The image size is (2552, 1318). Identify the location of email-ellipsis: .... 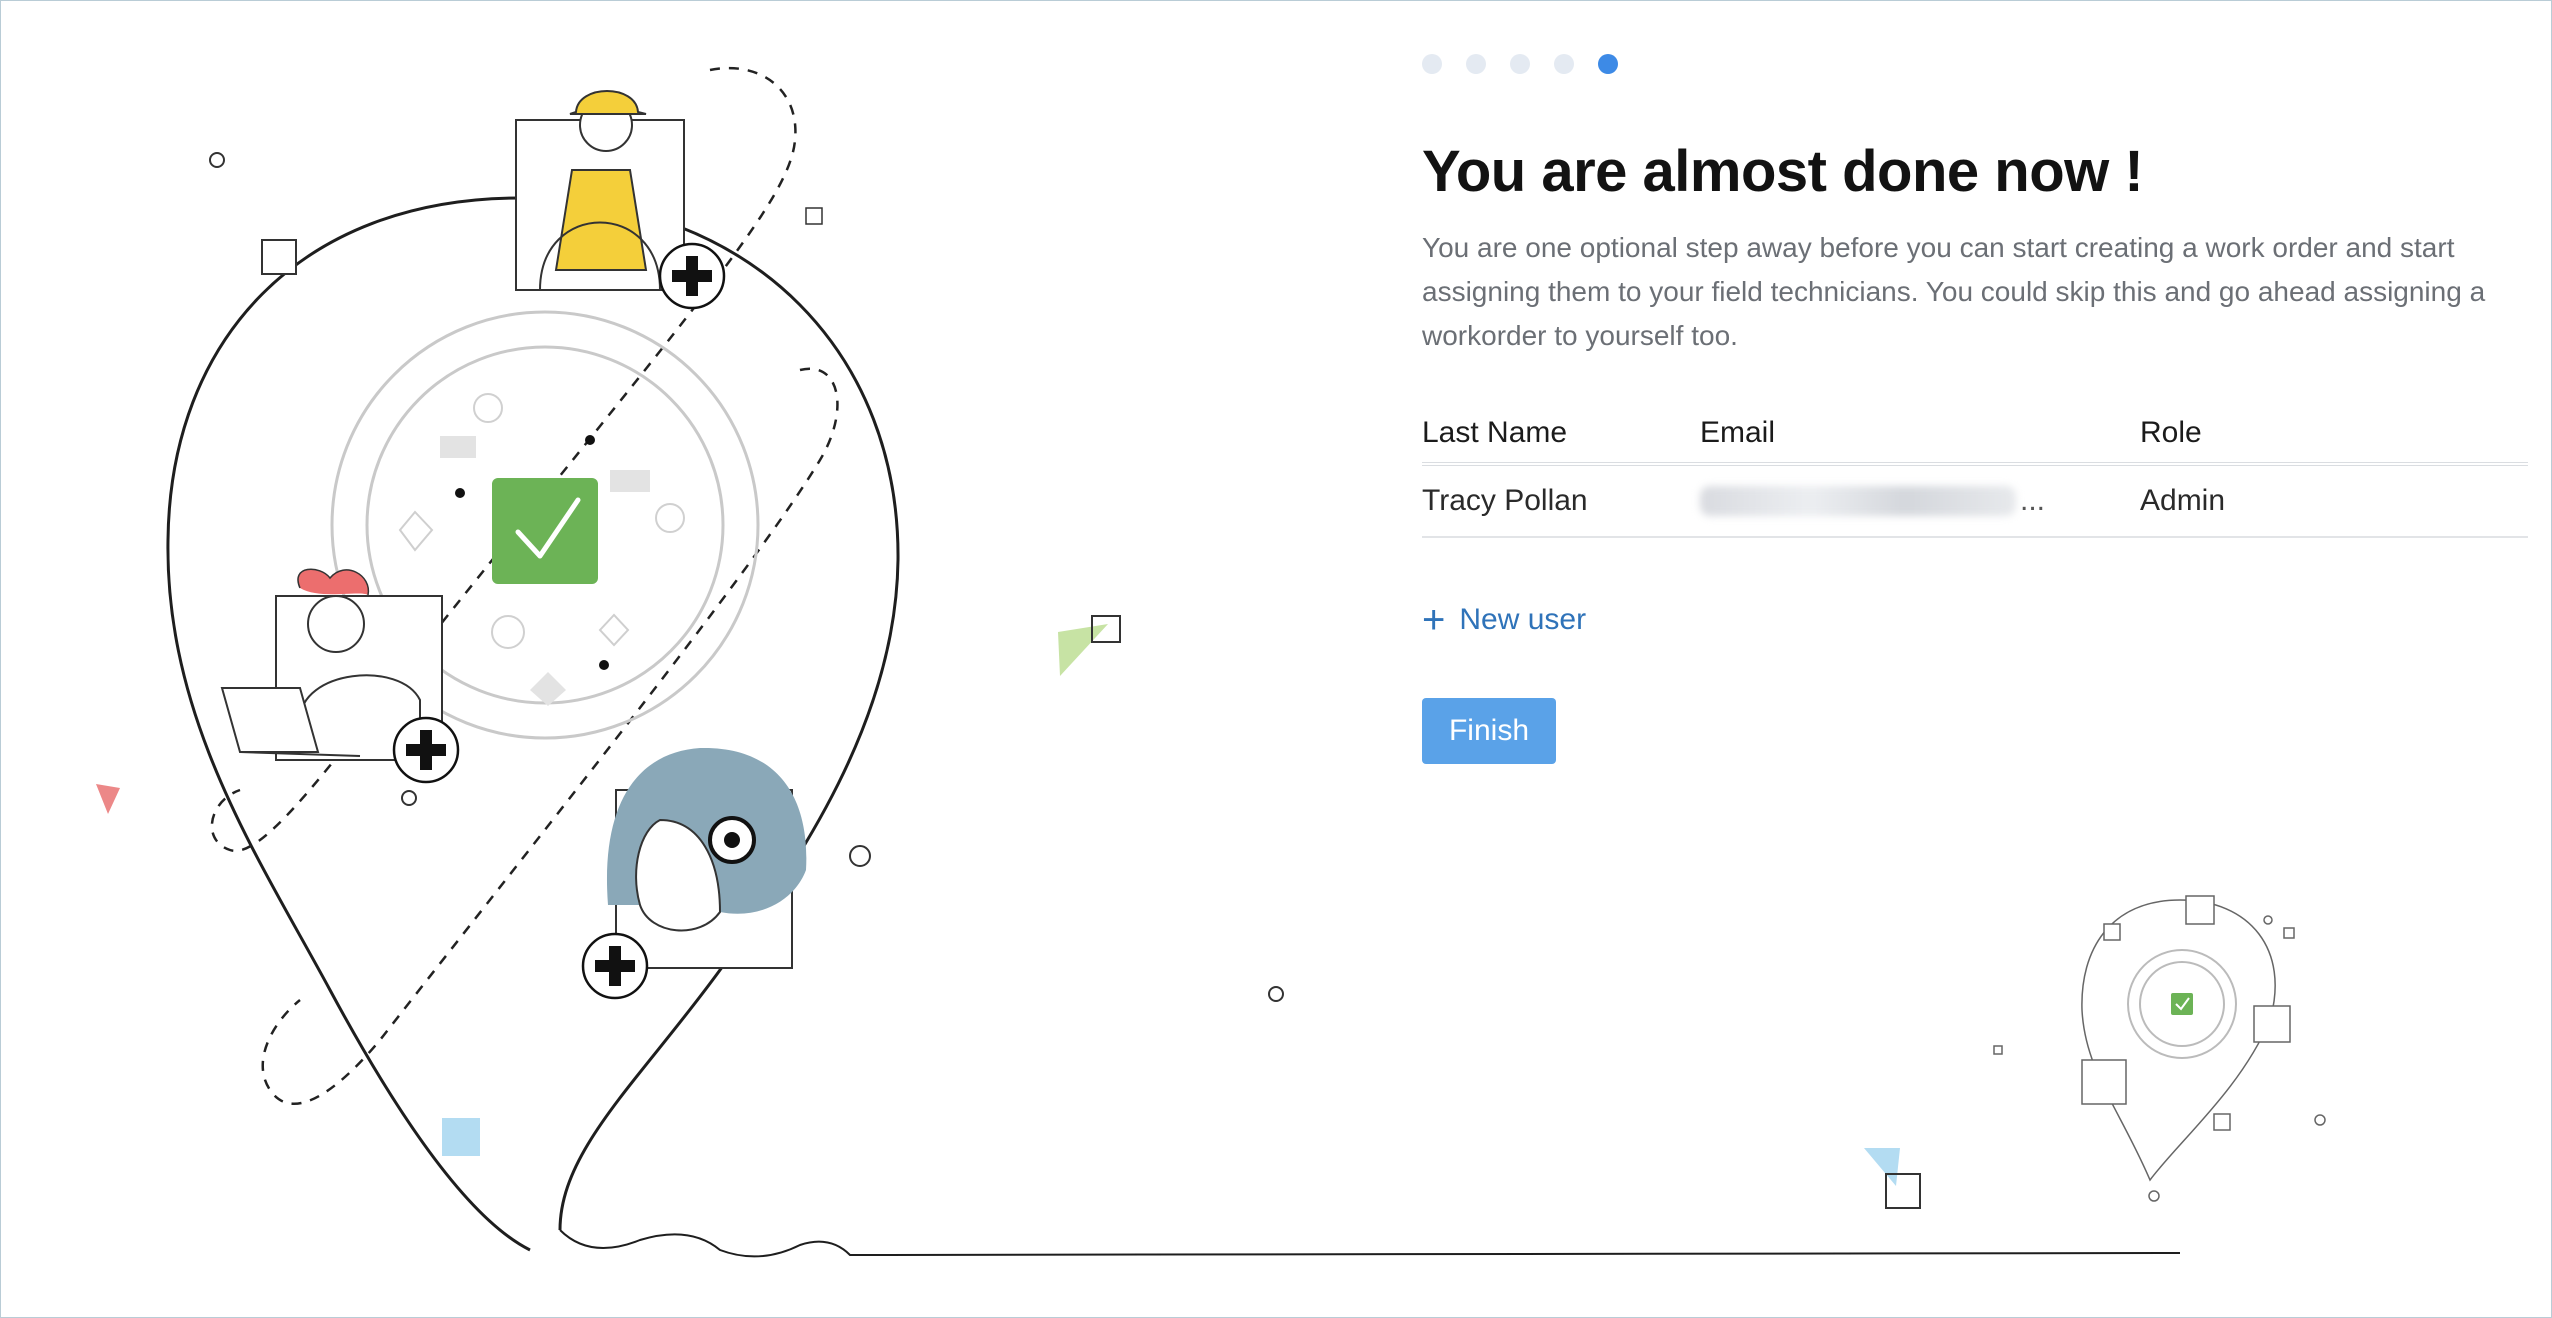
(2033, 500).